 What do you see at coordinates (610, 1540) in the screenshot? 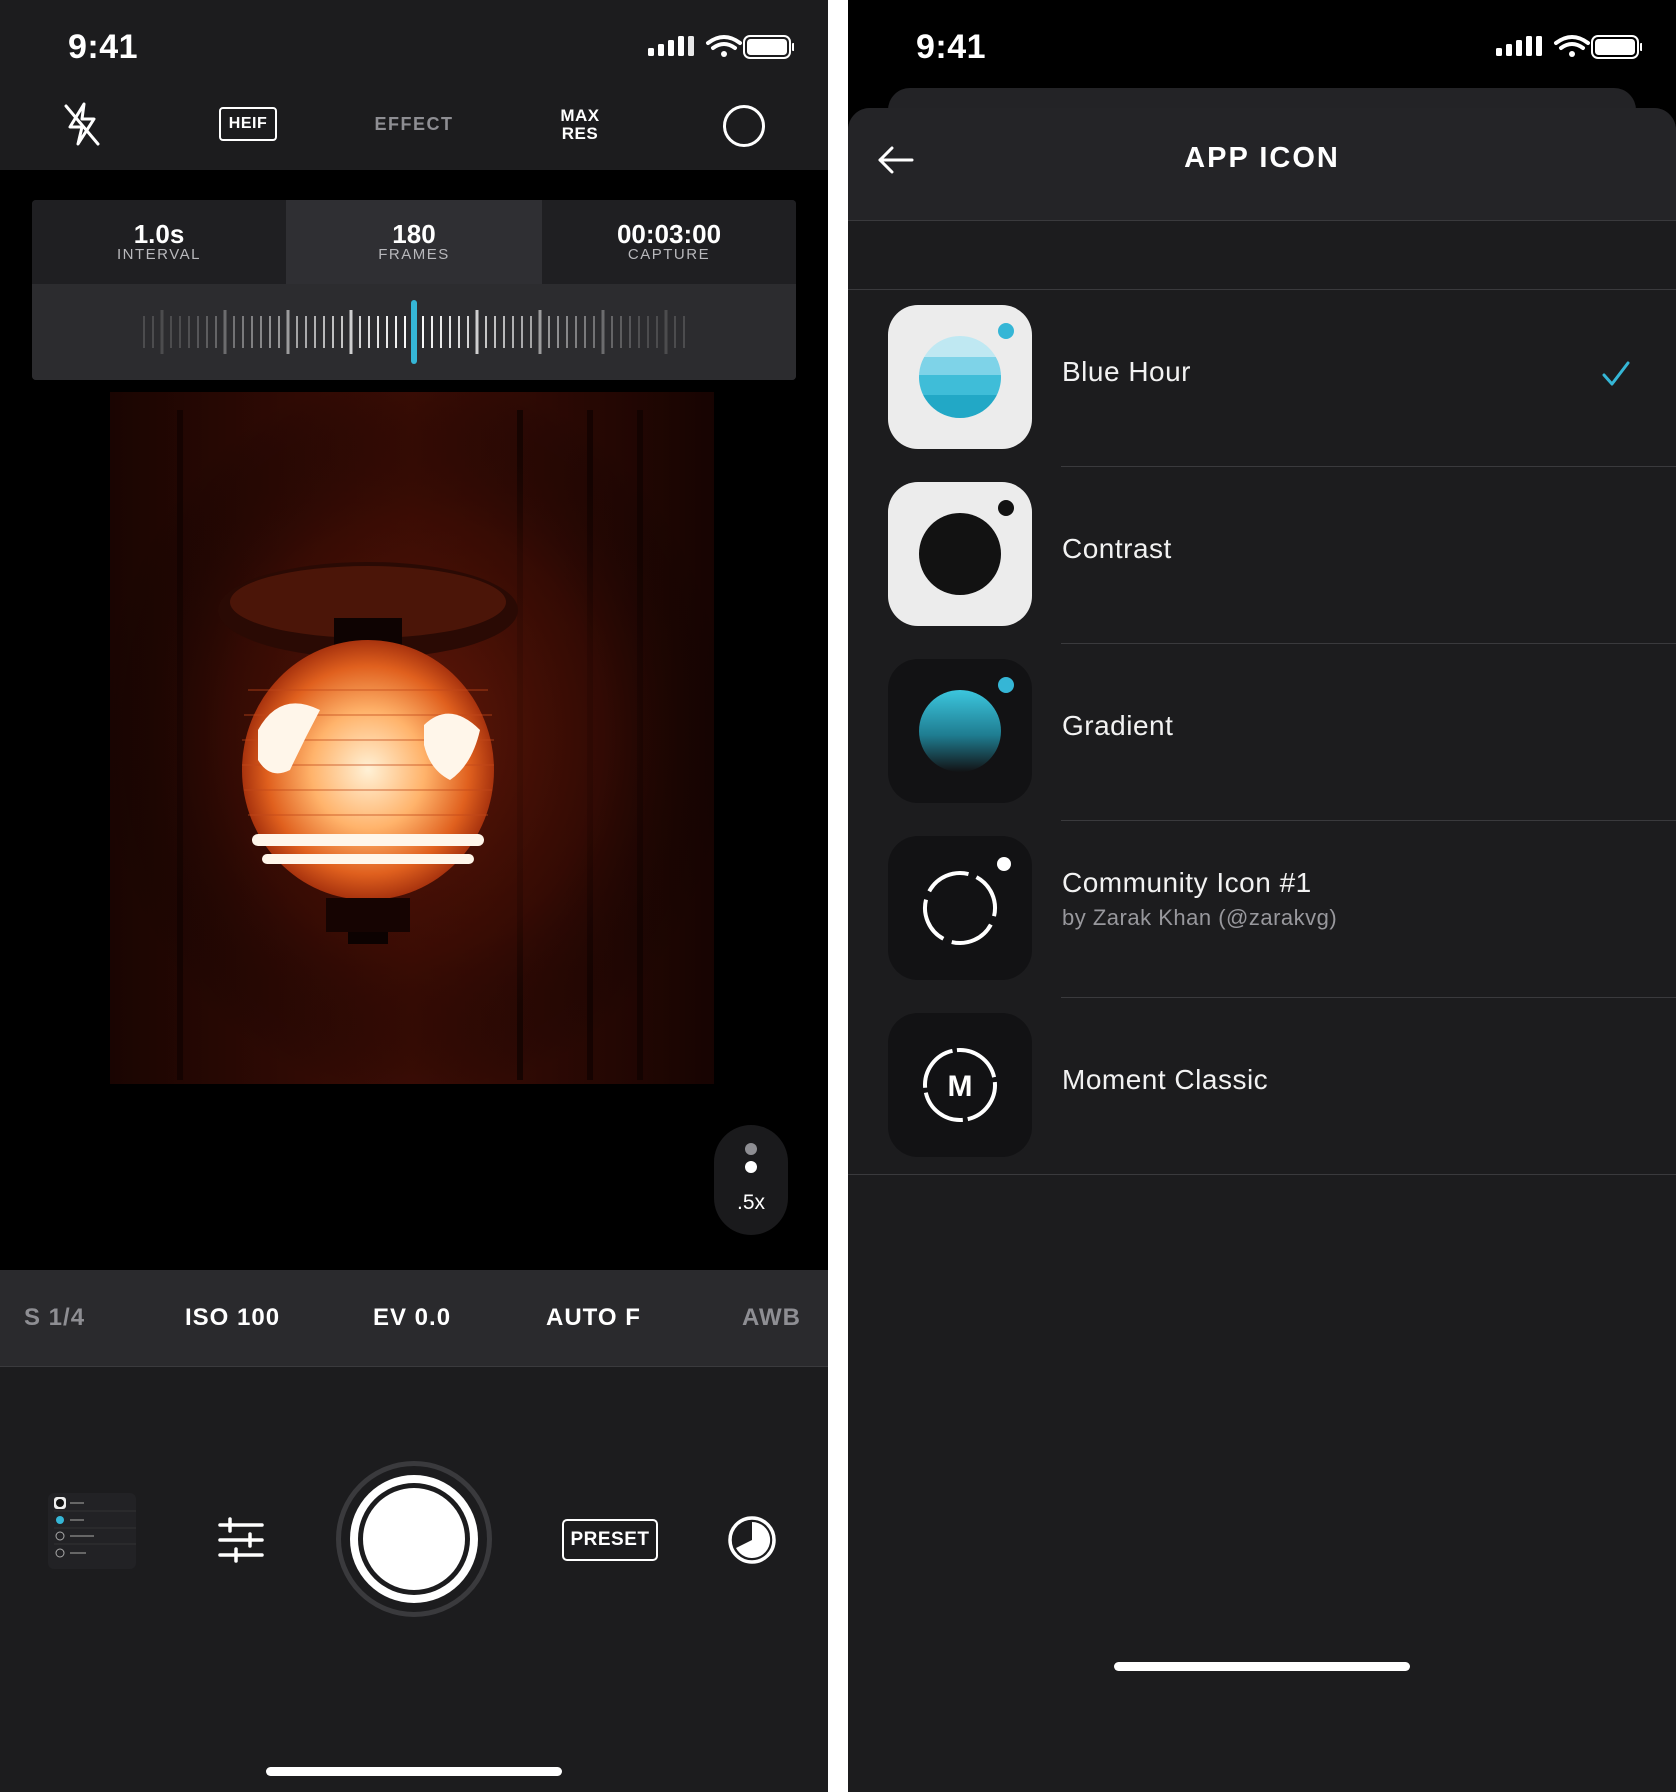
I see `preset-button: PRESET` at bounding box center [610, 1540].